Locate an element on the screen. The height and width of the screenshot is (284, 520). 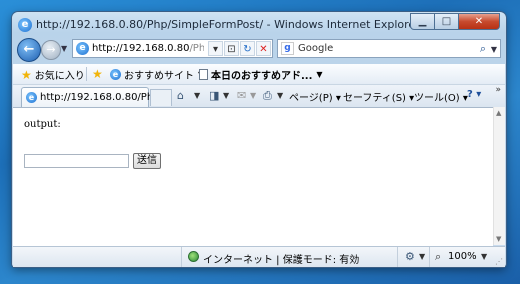
favorites-label: お気に入り is located at coordinates (59, 76).